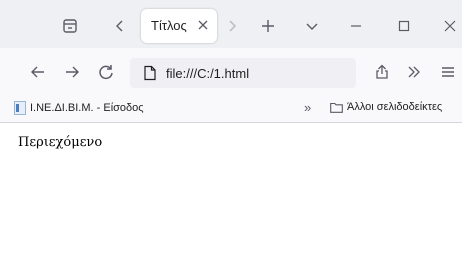  I want to click on double-chevron-icon: », so click(307, 107).